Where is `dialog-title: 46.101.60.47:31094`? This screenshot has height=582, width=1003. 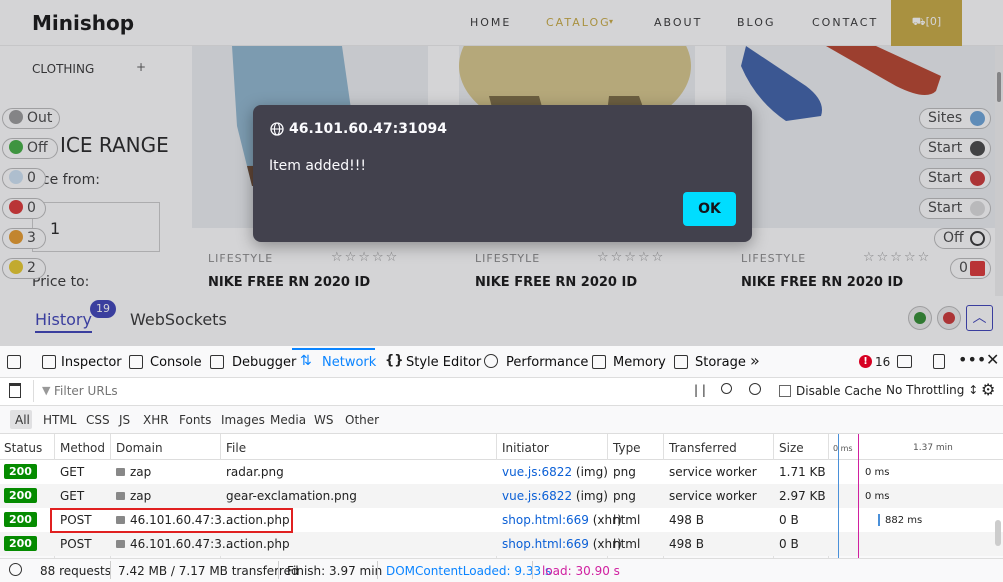 dialog-title: 46.101.60.47:31094 is located at coordinates (368, 129).